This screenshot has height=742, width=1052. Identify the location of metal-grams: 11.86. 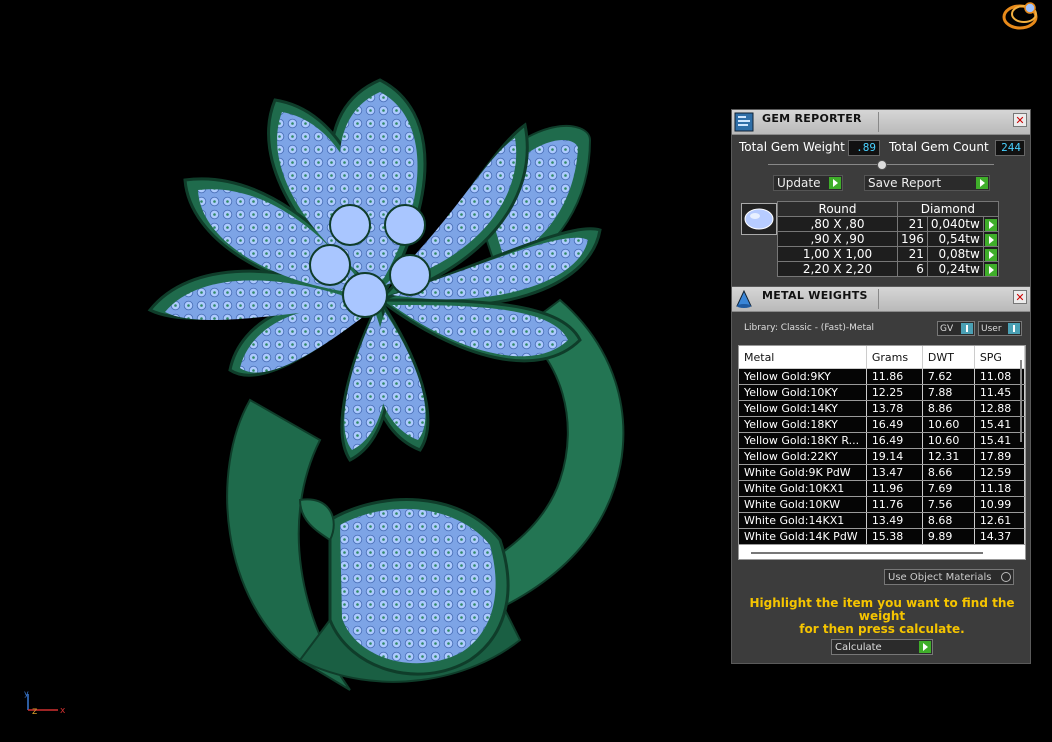
(894, 376).